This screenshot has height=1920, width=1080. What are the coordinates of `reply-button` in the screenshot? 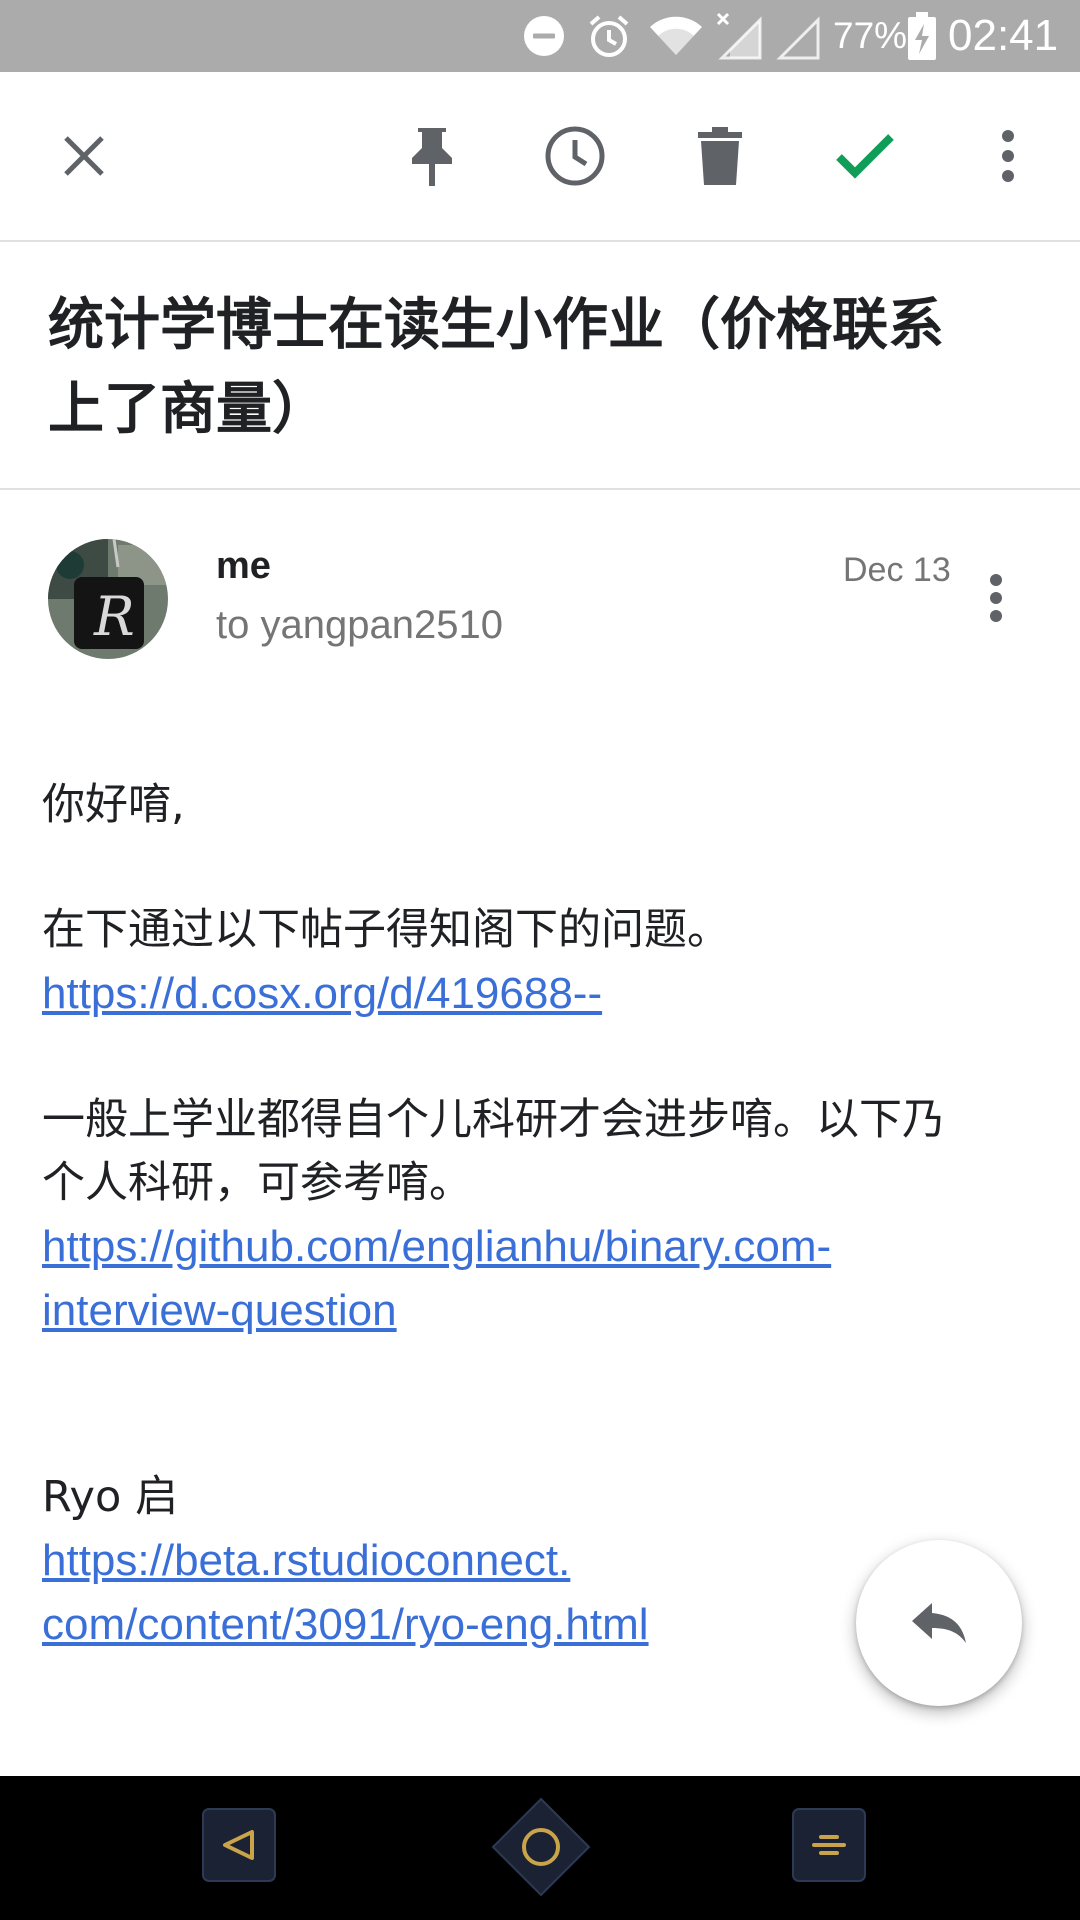 It's located at (939, 1623).